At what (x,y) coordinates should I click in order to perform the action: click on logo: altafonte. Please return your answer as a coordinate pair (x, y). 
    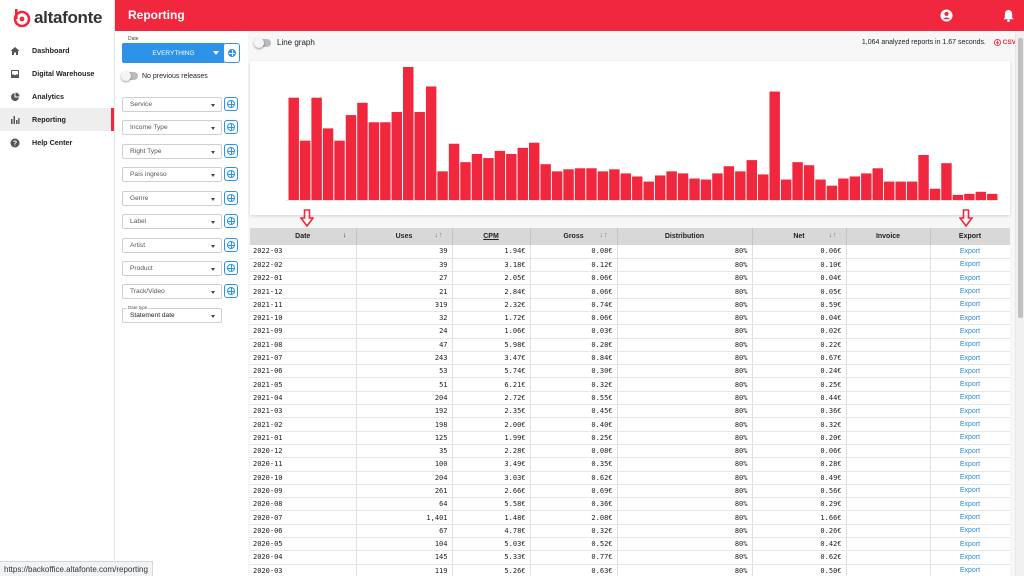
    Looking at the image, I should click on (57, 18).